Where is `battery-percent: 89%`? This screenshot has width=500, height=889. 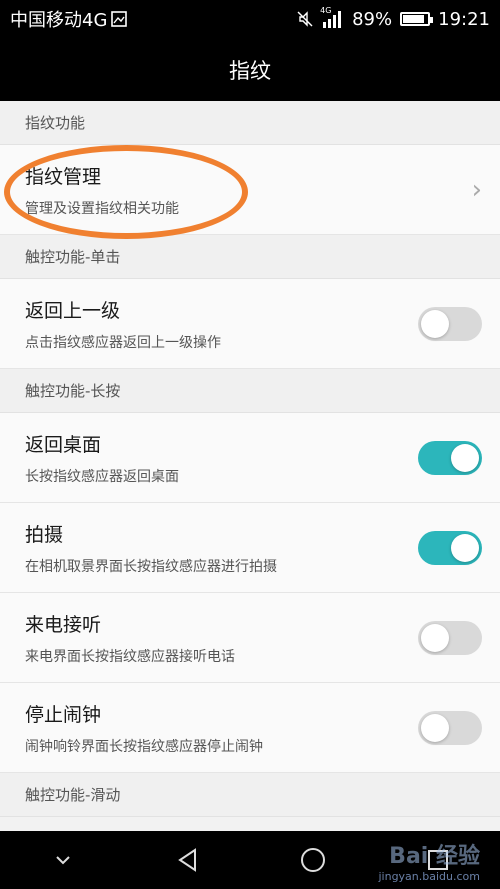
battery-percent: 89% is located at coordinates (372, 19).